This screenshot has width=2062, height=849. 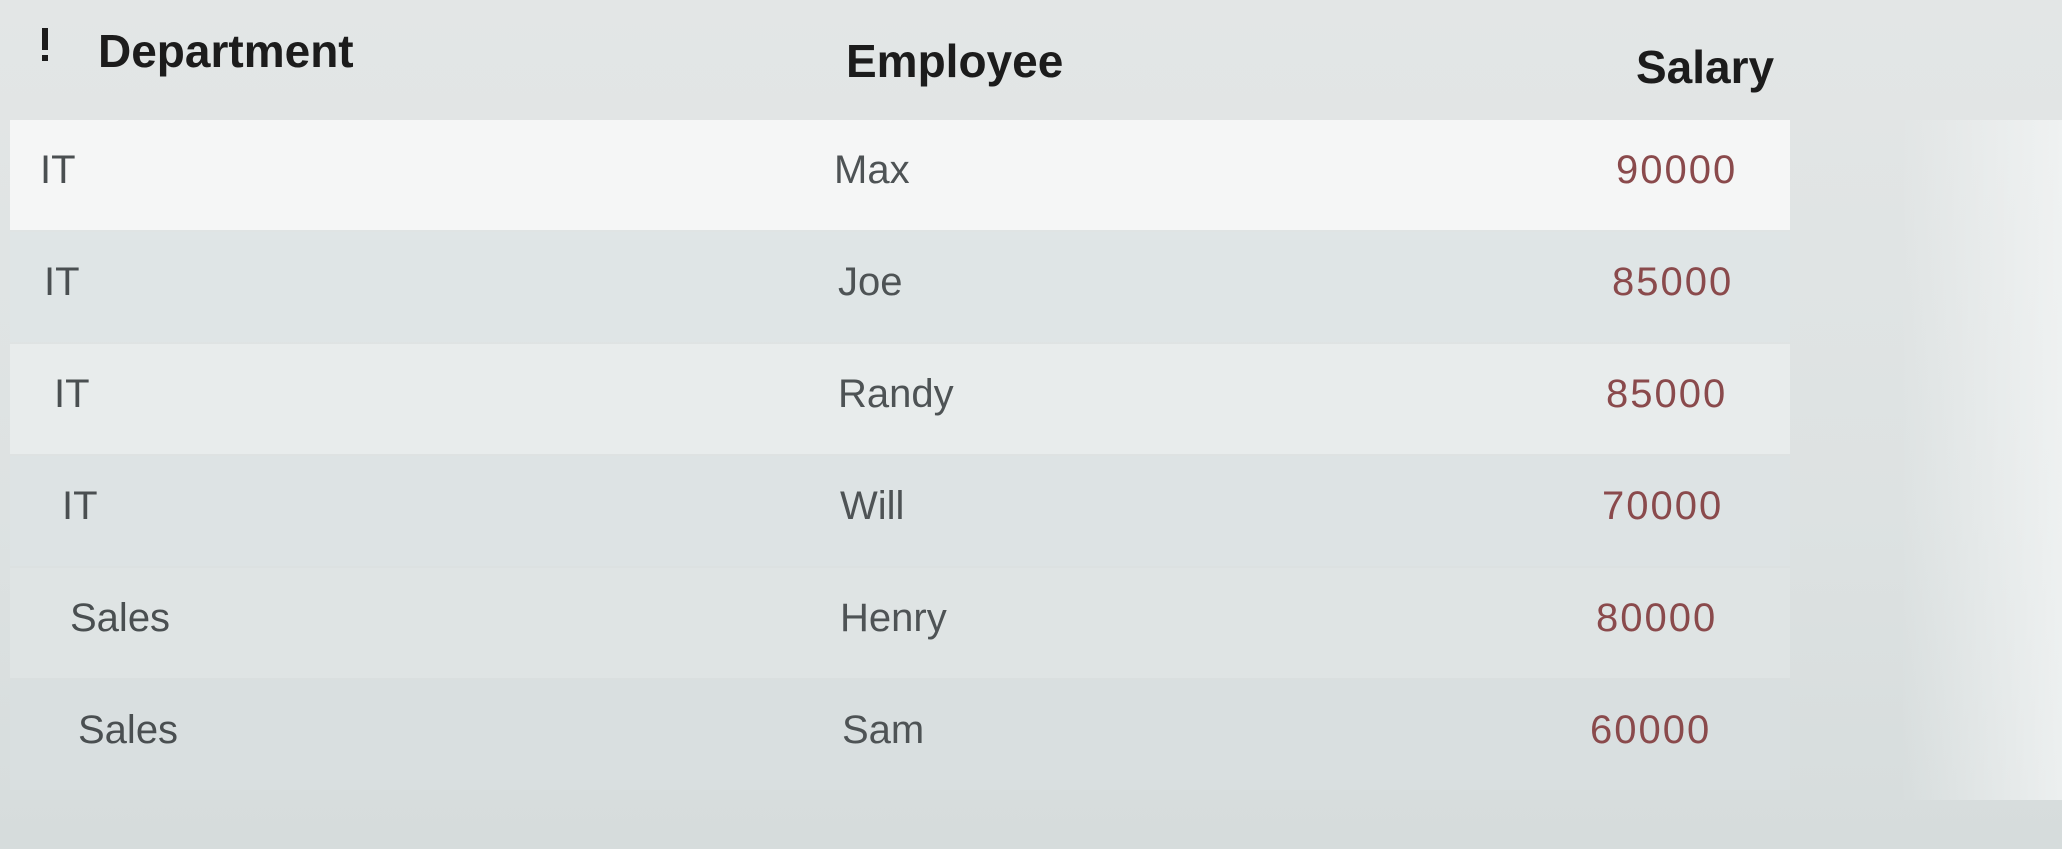 What do you see at coordinates (1677, 170) in the screenshot?
I see `cell-salary: 90000` at bounding box center [1677, 170].